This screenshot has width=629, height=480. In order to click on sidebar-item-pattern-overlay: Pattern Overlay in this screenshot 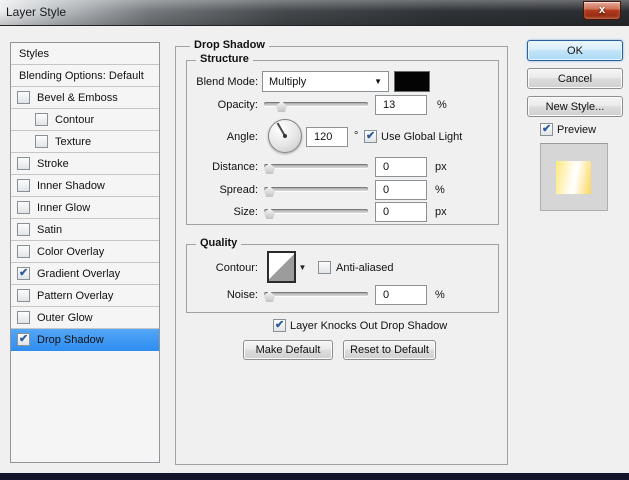, I will do `click(85, 296)`.